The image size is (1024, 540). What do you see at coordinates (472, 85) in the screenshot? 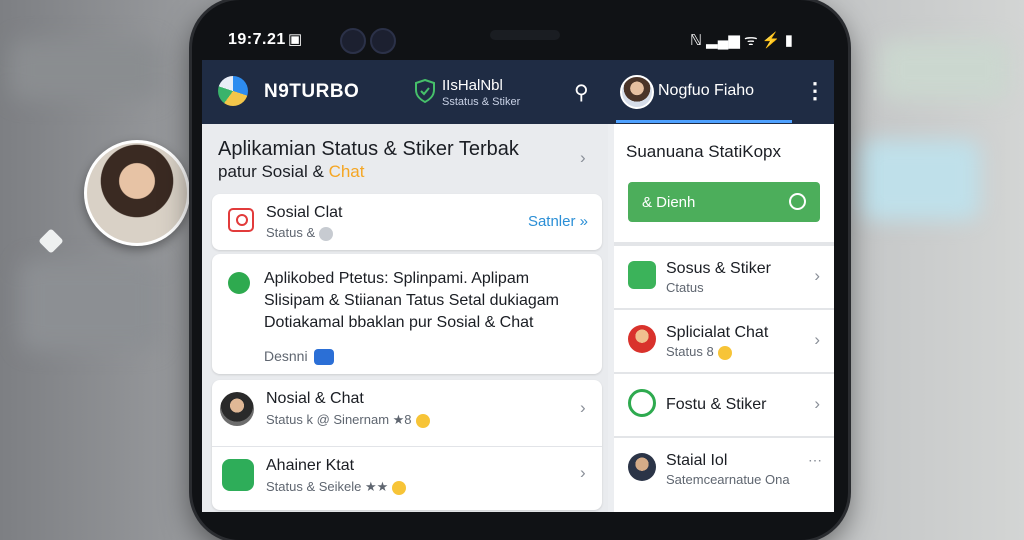
I see `header-tab-title: IIsHalNbl` at bounding box center [472, 85].